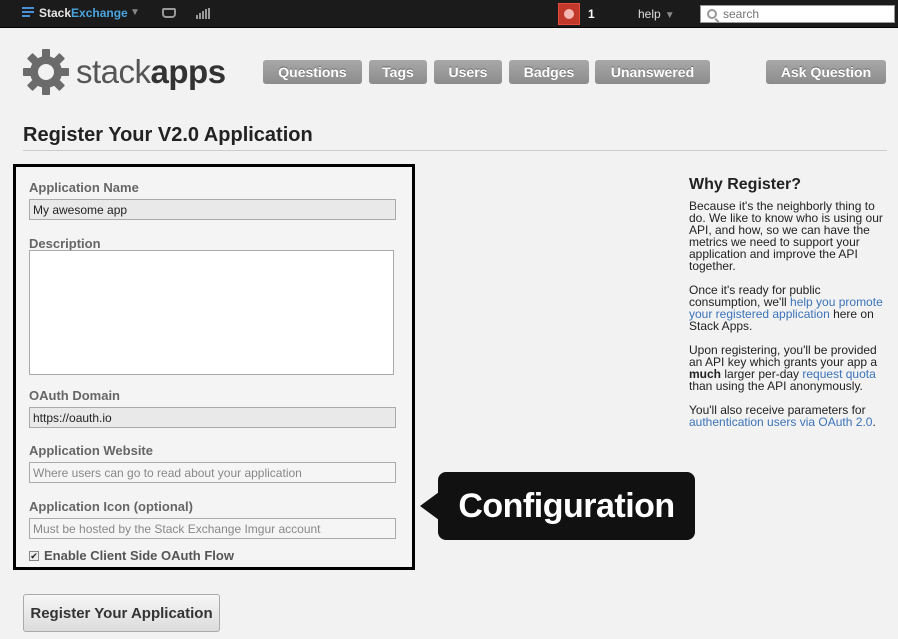 This screenshot has width=898, height=639. I want to click on sidebar-text: than using the API anonymously., so click(776, 386).